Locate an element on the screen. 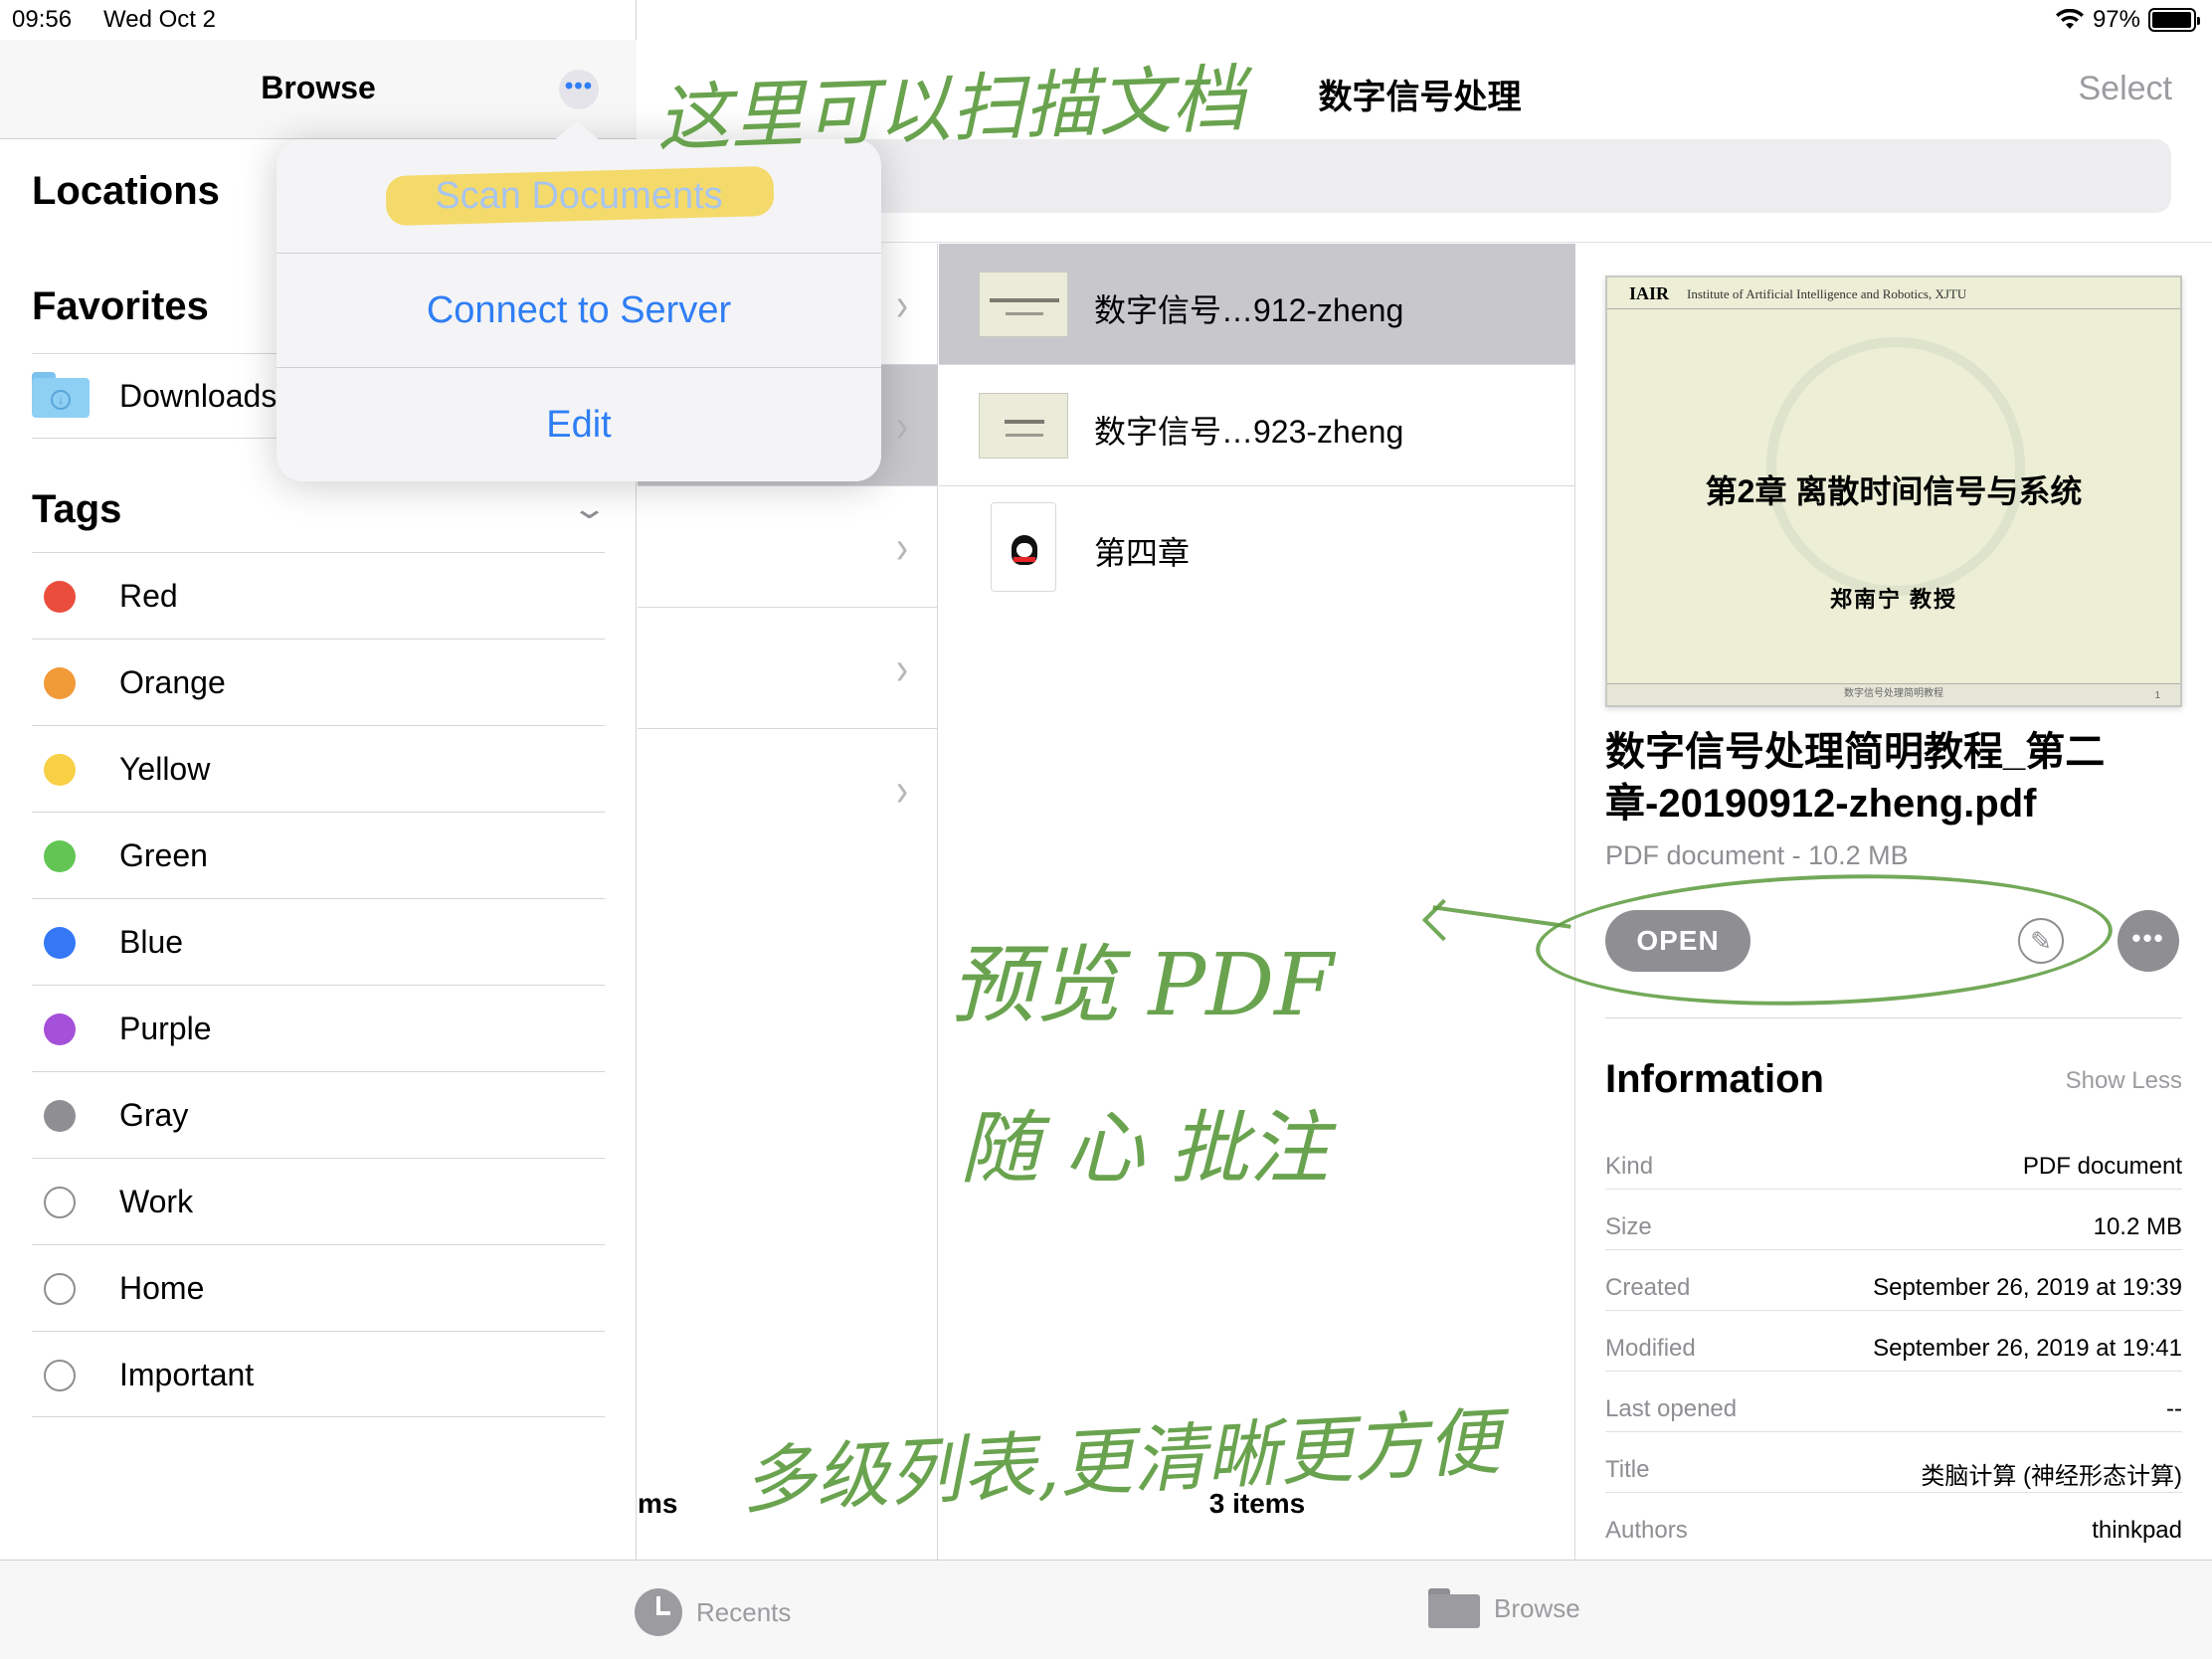  info-row-title: Title 类脑计算 (神经形态计算) is located at coordinates (1893, 1462).